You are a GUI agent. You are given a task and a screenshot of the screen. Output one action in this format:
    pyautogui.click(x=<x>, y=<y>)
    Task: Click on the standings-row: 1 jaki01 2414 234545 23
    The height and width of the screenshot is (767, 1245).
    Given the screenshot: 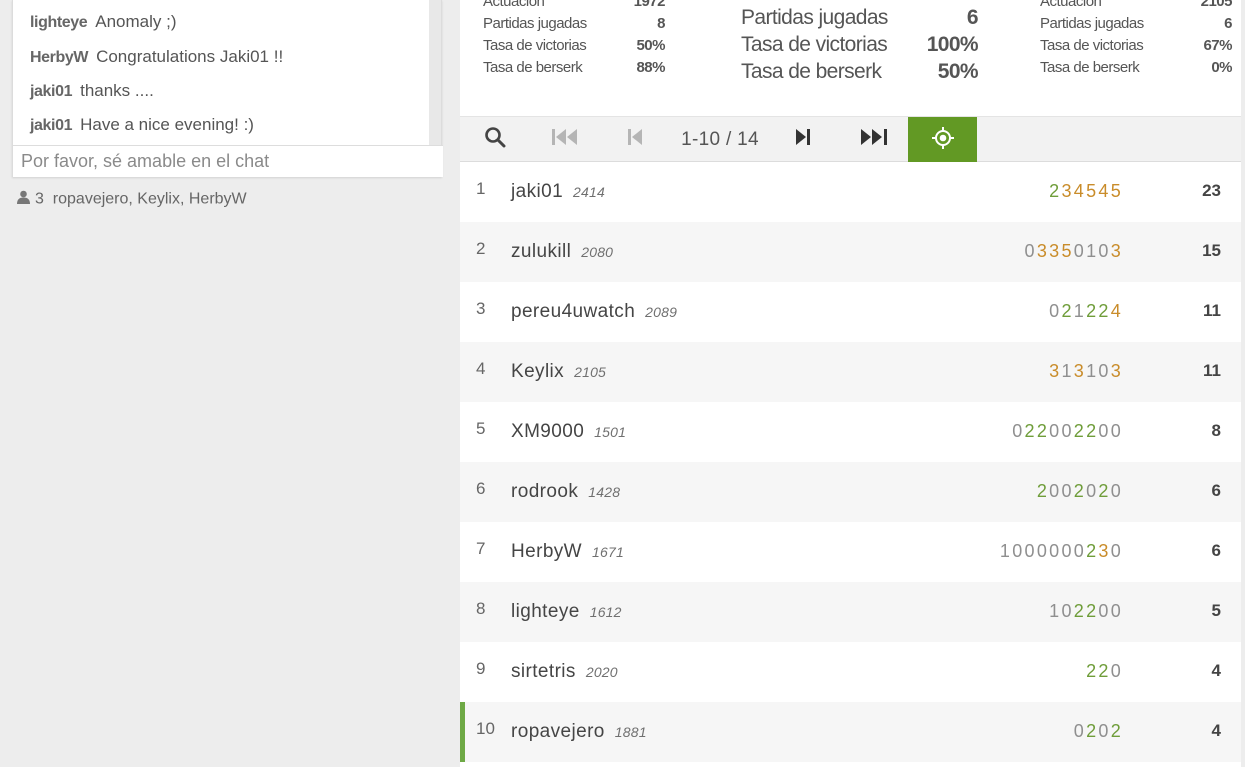 What is the action you would take?
    pyautogui.click(x=850, y=192)
    